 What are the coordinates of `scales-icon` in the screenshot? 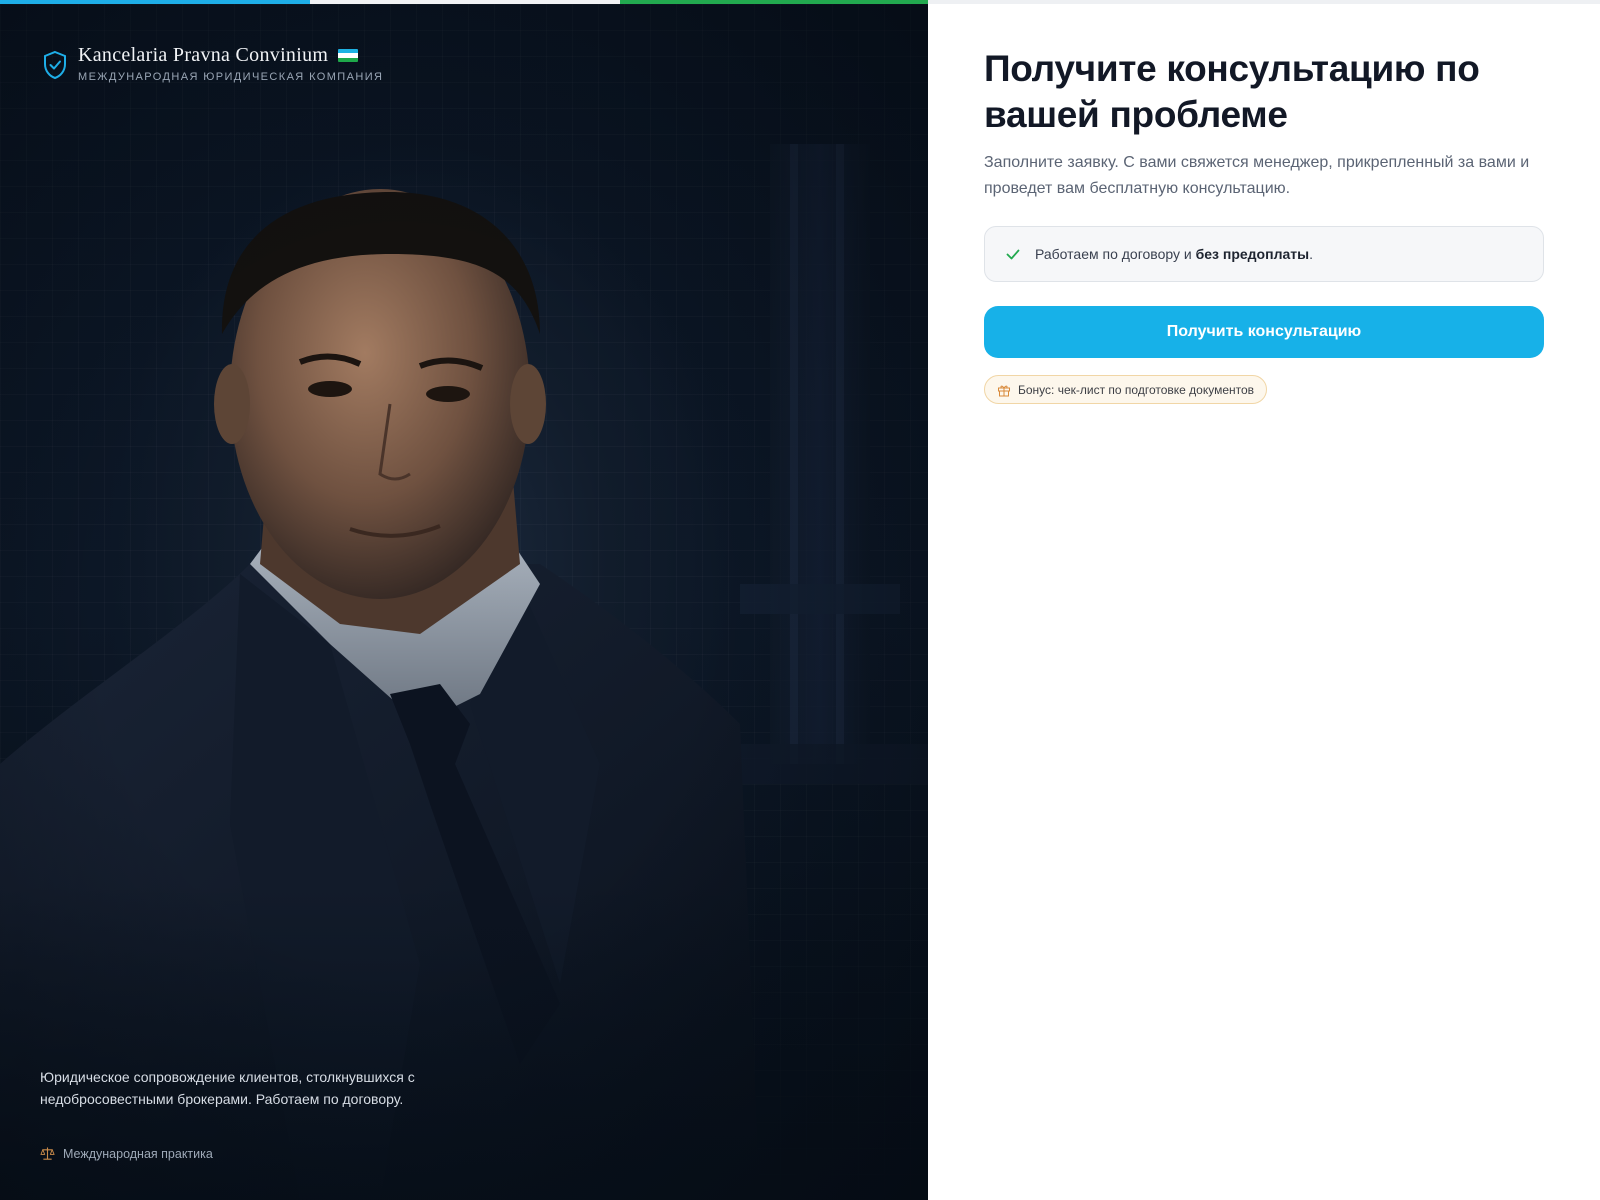 It's located at (47, 1153).